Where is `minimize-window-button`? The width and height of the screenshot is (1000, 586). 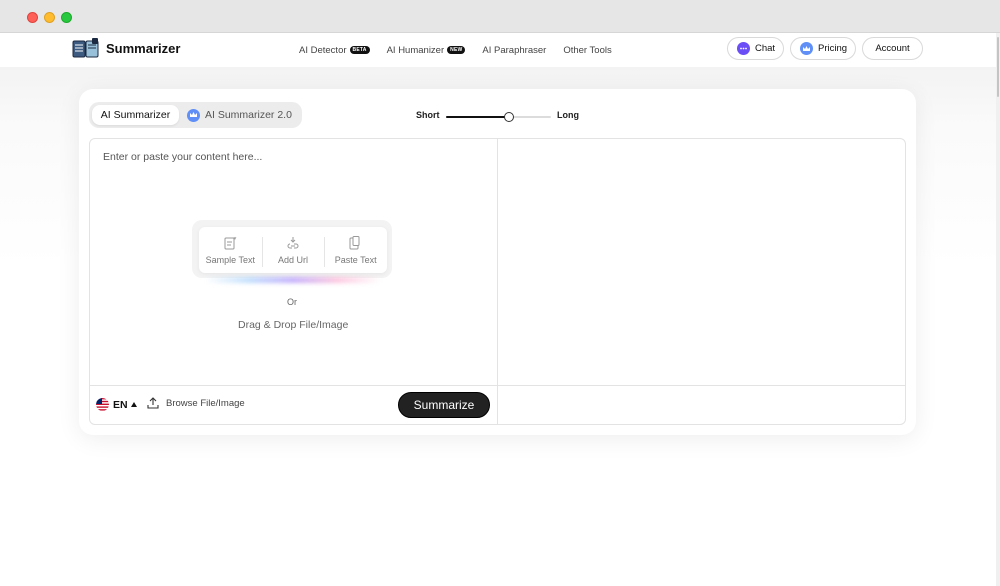
minimize-window-button is located at coordinates (49, 17).